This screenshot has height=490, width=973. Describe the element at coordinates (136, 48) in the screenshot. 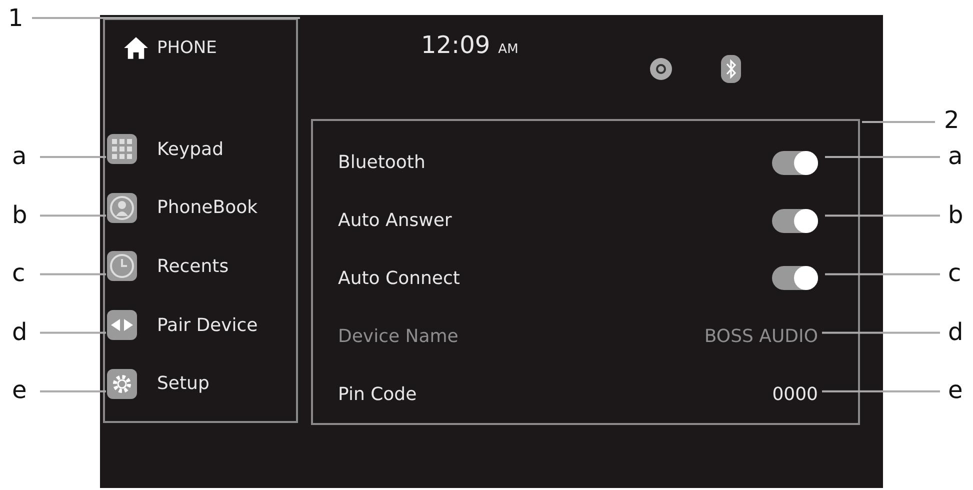

I see `home-icon` at that location.